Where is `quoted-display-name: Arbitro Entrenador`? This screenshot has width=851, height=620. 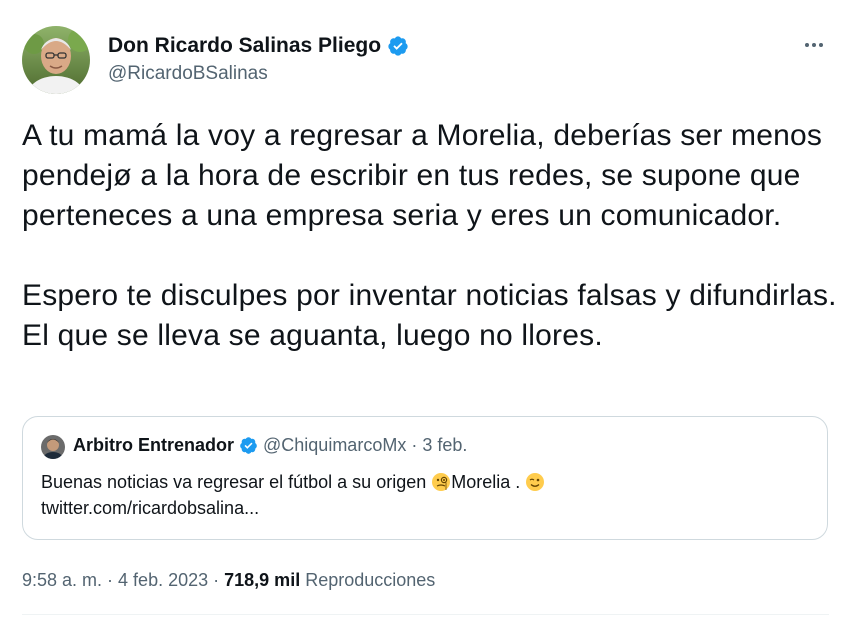
quoted-display-name: Arbitro Entrenador is located at coordinates (153, 445).